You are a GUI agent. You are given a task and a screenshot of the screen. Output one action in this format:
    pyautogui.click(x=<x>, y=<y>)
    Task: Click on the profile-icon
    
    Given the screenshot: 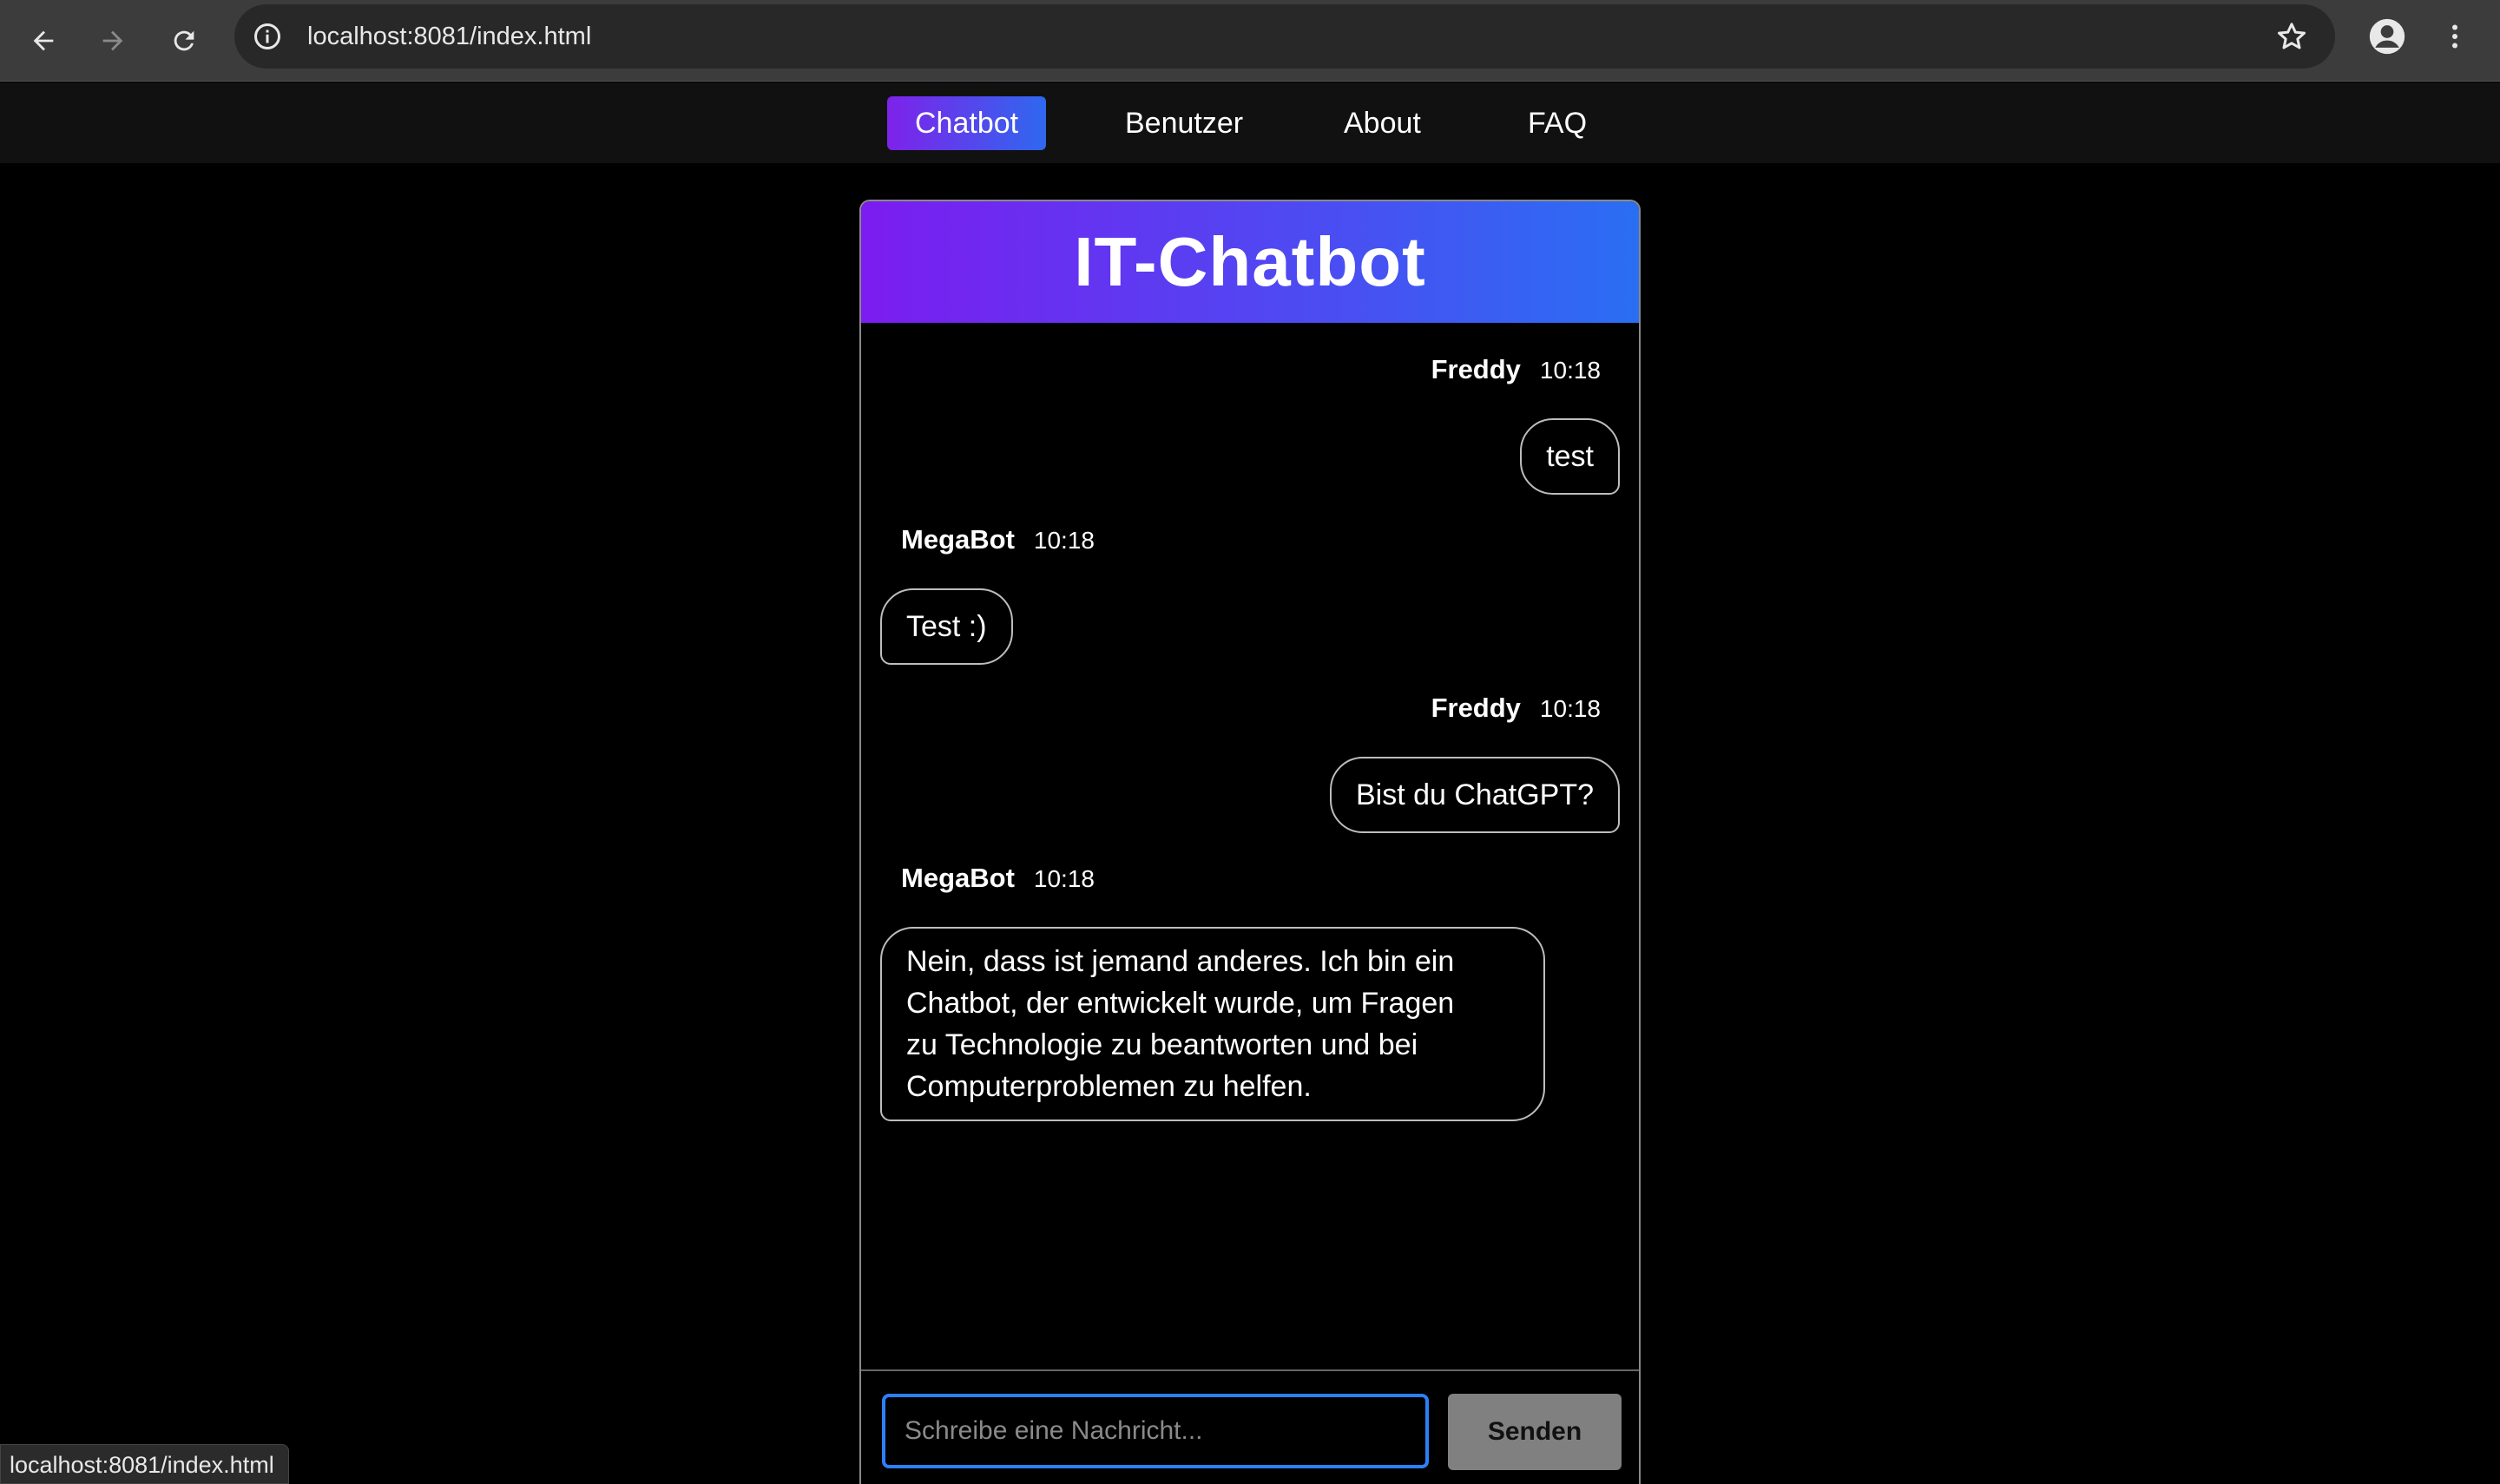 What is the action you would take?
    pyautogui.click(x=2387, y=37)
    